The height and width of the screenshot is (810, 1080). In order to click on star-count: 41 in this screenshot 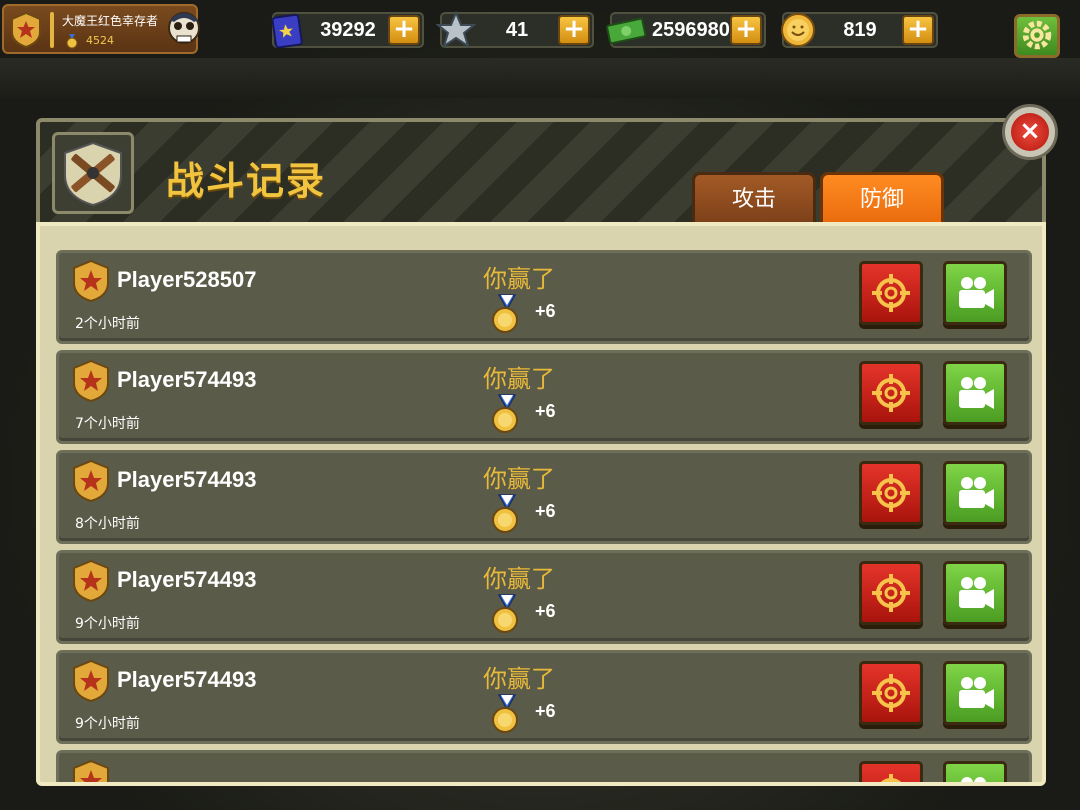, I will do `click(517, 30)`.